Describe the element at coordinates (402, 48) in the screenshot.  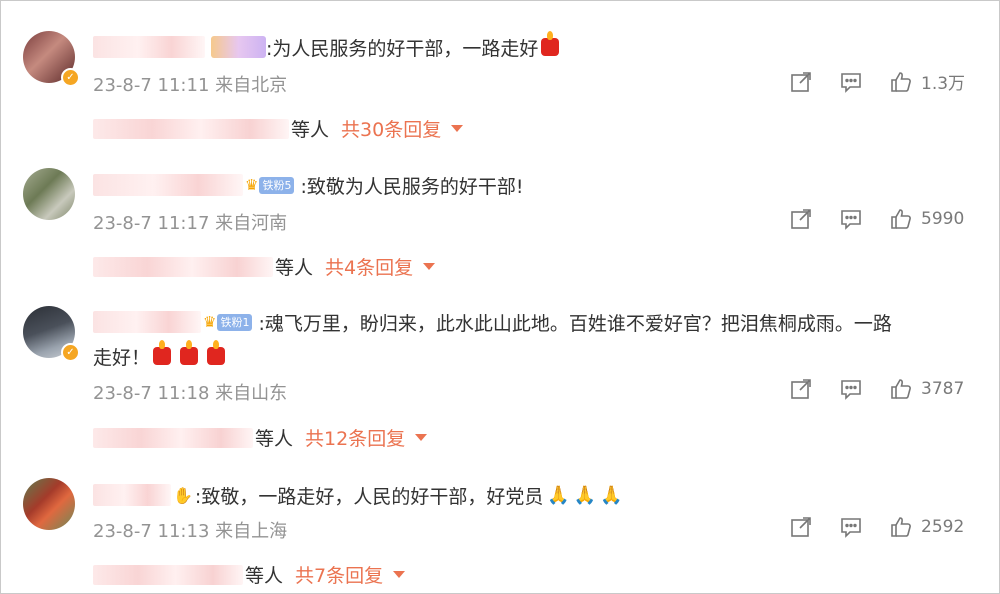
I see `comment-text: :为人民服务的好干部，一路走好` at that location.